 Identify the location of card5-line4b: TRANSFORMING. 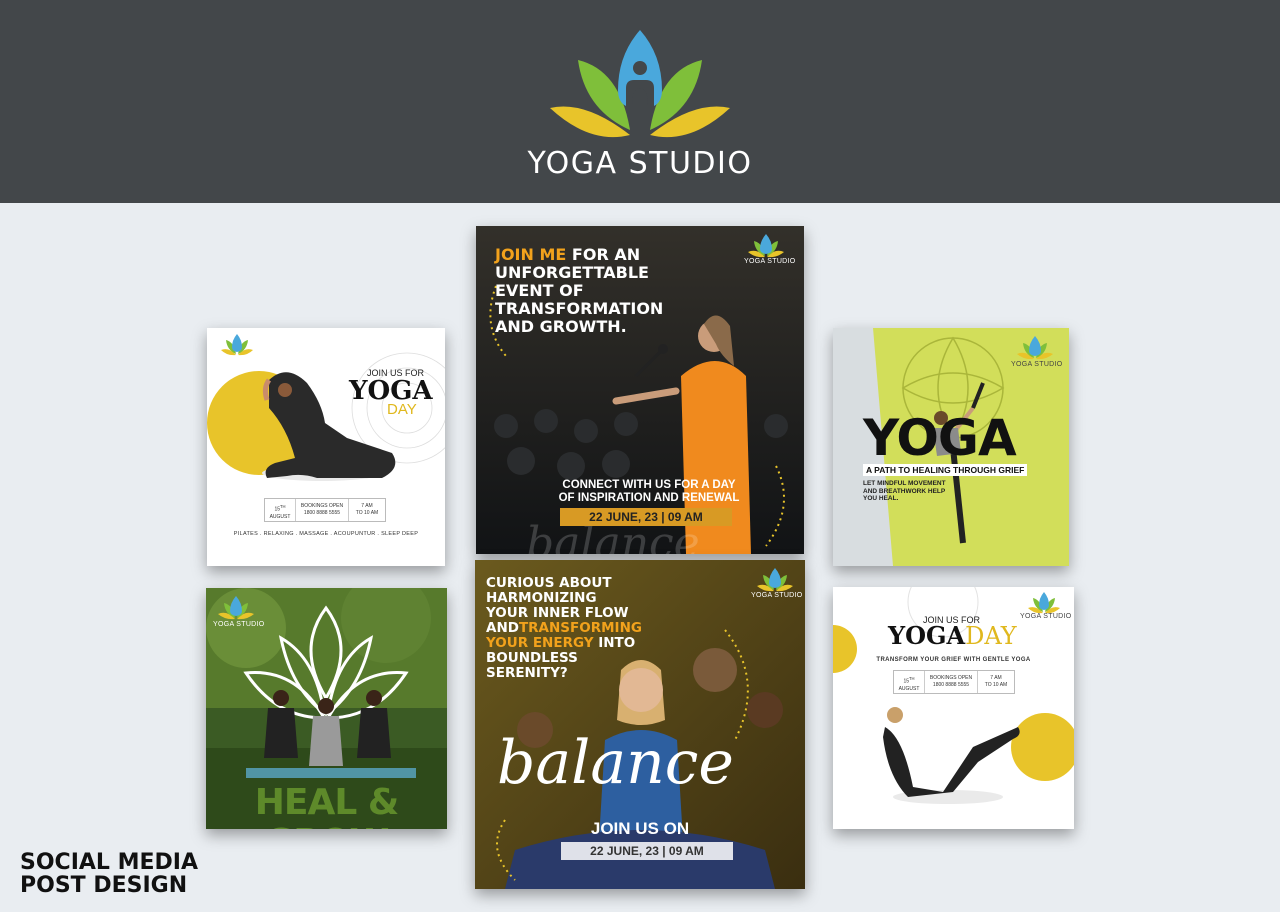
(580, 628).